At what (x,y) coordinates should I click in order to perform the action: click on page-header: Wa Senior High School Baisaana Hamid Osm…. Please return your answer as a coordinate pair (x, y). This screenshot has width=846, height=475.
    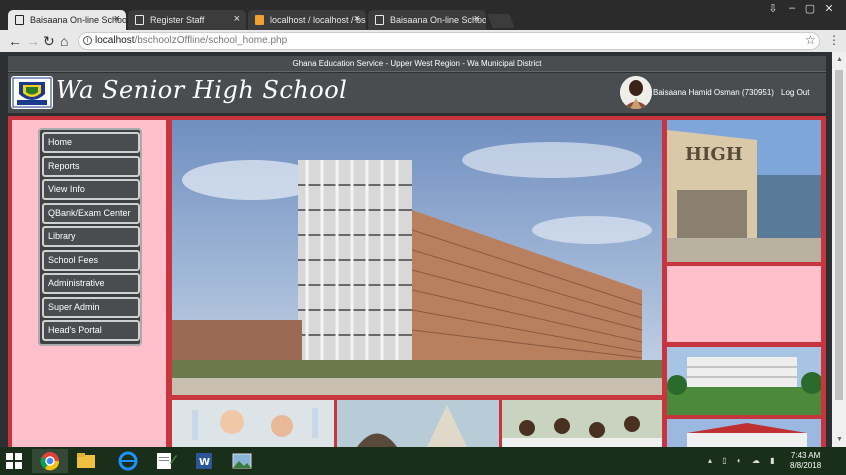
    Looking at the image, I should click on (417, 93).